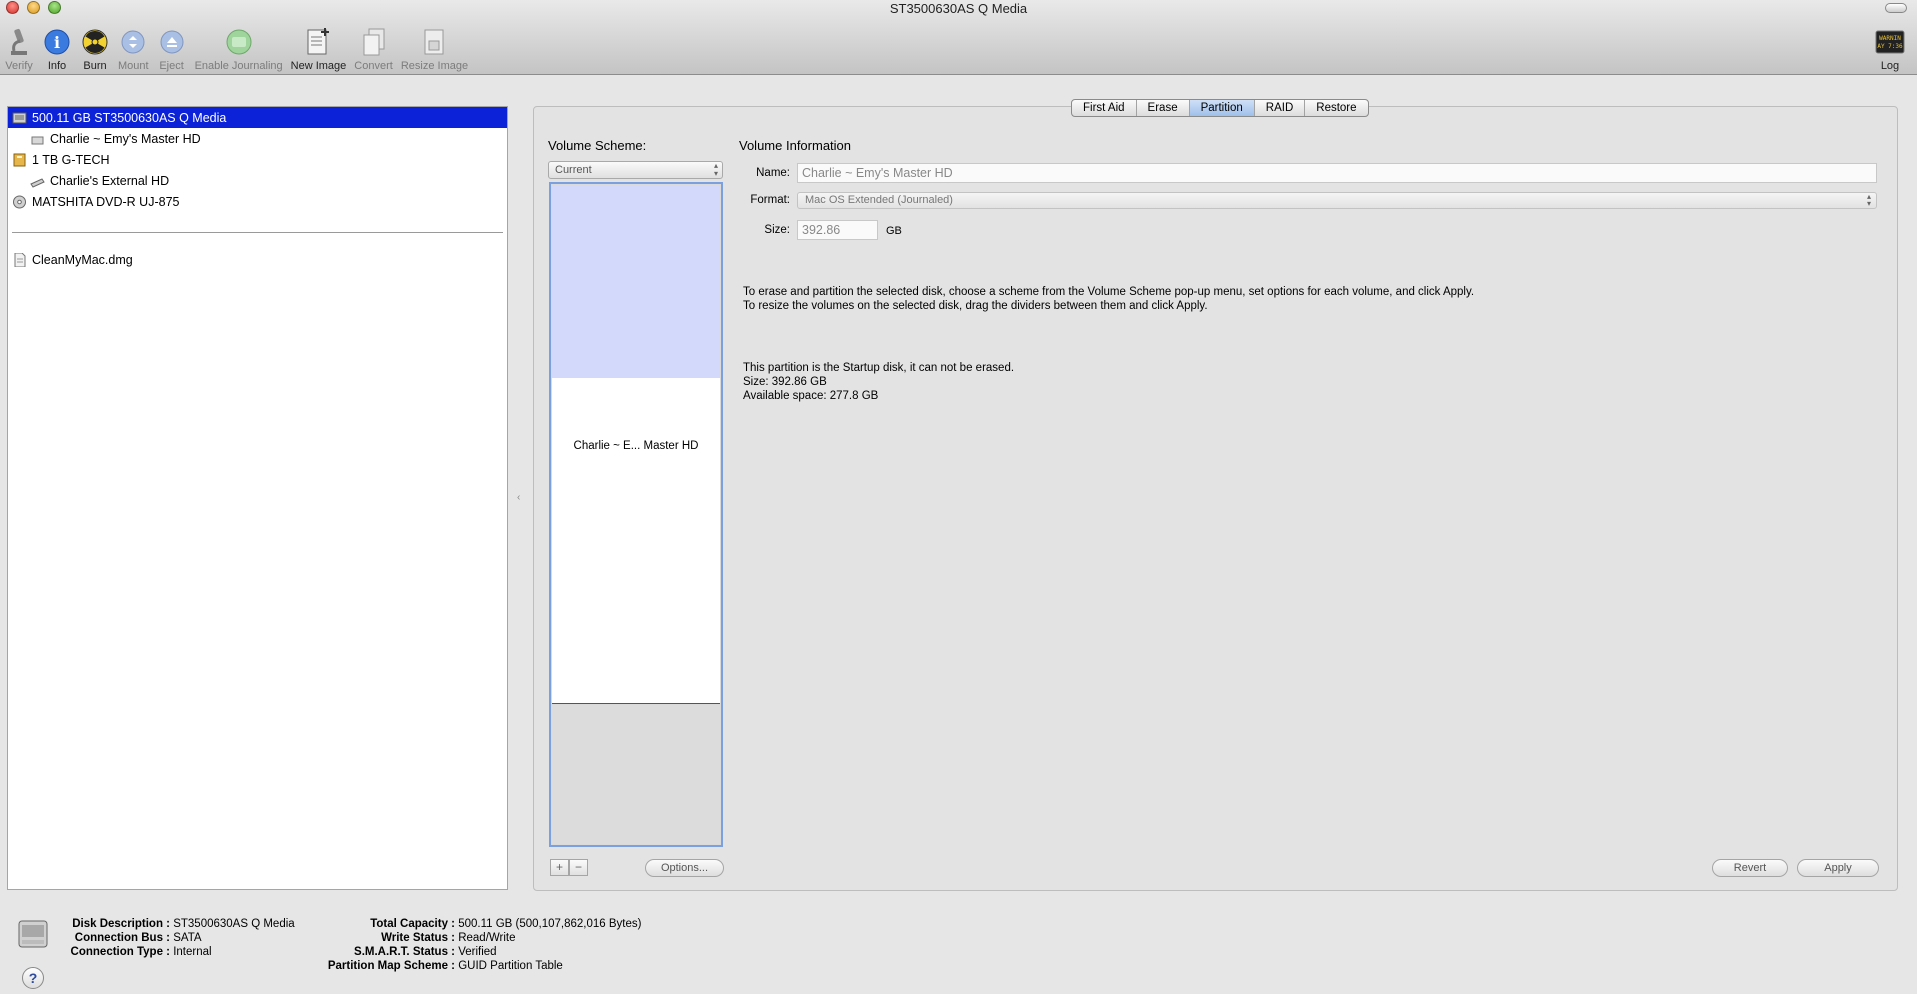  I want to click on mount-button: Mount, so click(133, 47).